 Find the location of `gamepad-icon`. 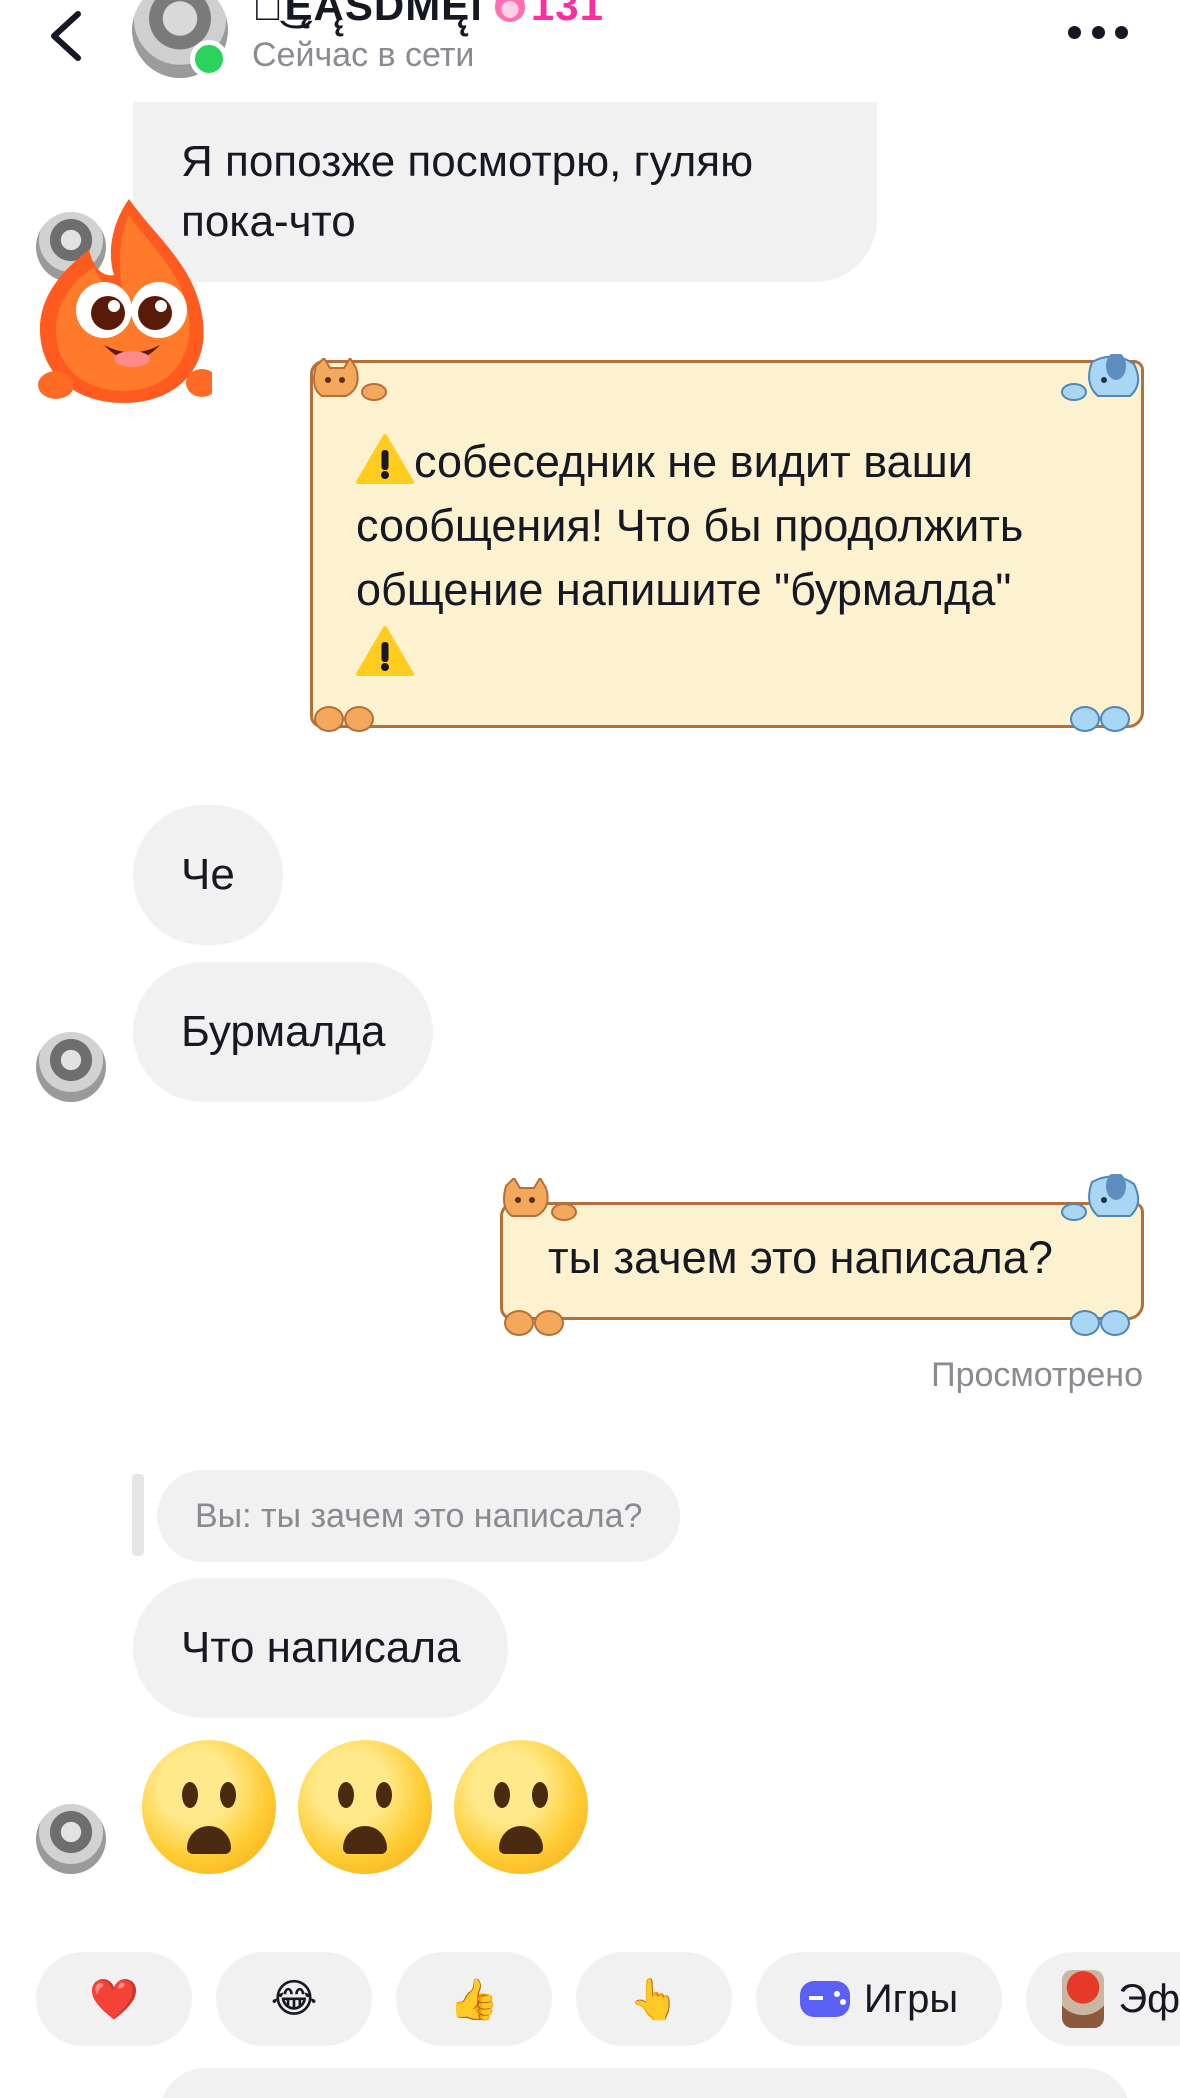

gamepad-icon is located at coordinates (824, 1999).